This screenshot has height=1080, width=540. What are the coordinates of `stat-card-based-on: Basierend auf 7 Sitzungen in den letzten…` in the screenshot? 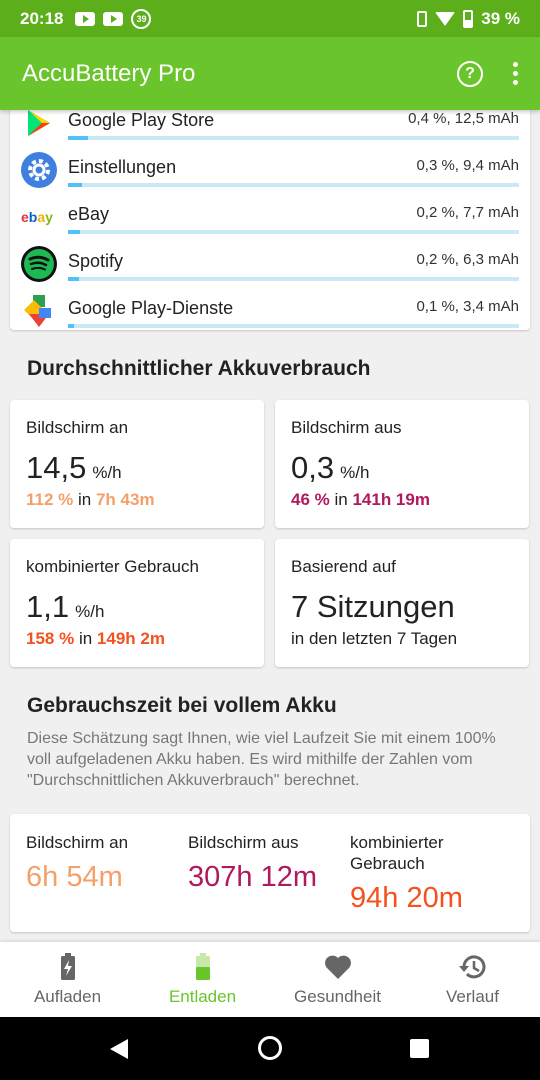 It's located at (402, 603).